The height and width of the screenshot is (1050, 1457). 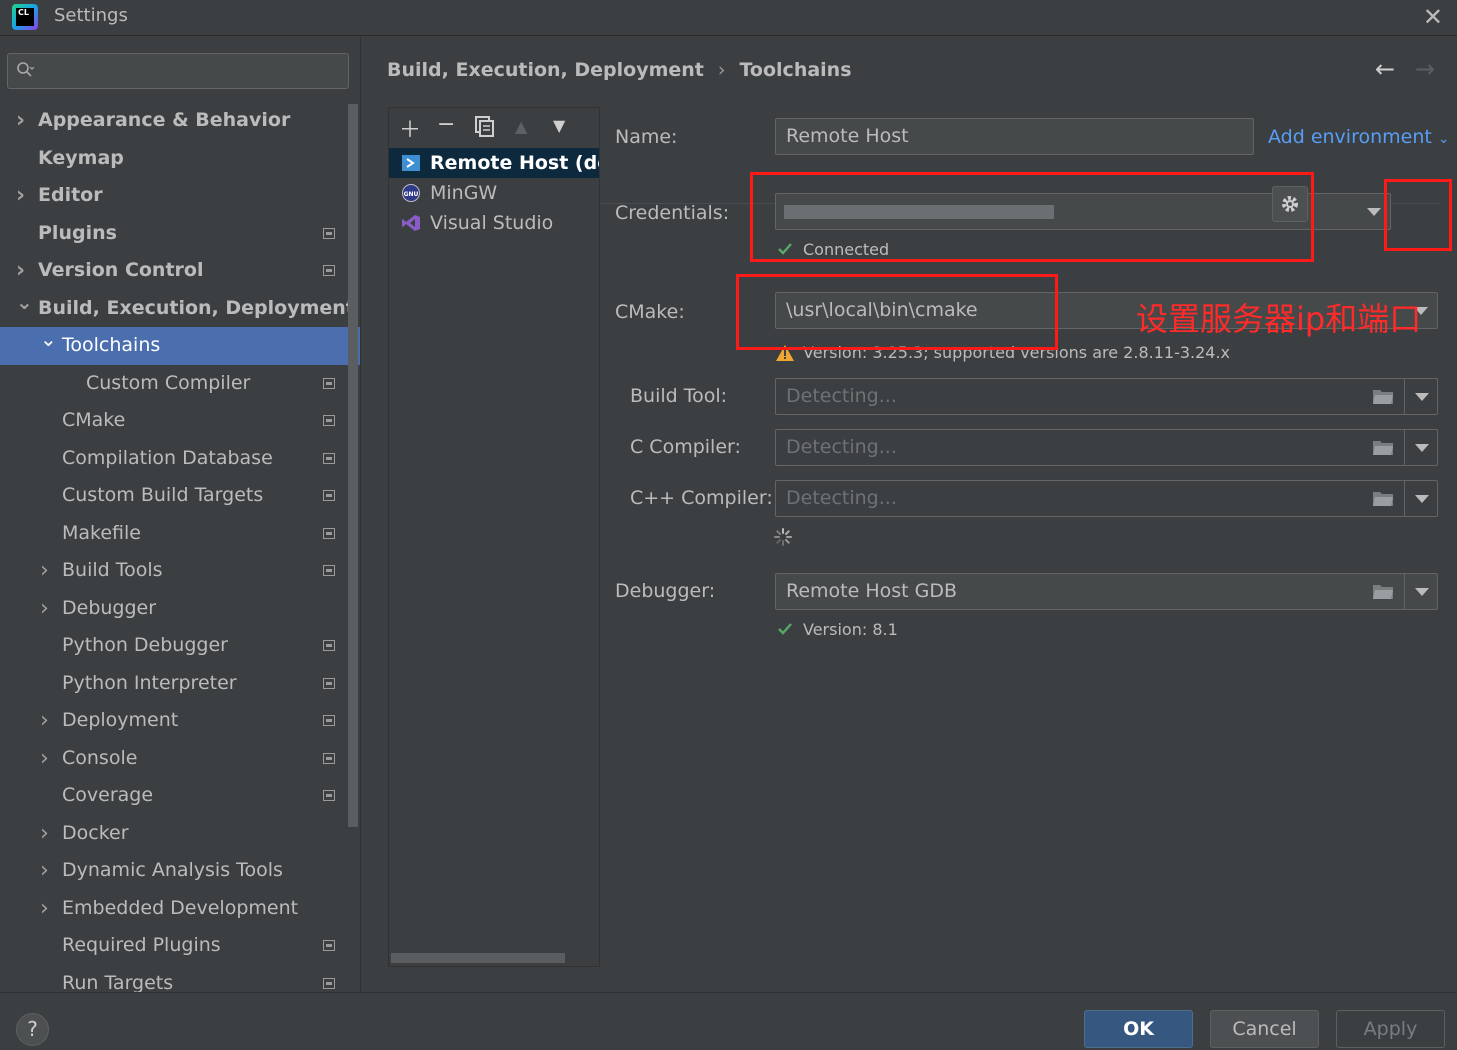 I want to click on apply-button: Apply, so click(x=1390, y=1029).